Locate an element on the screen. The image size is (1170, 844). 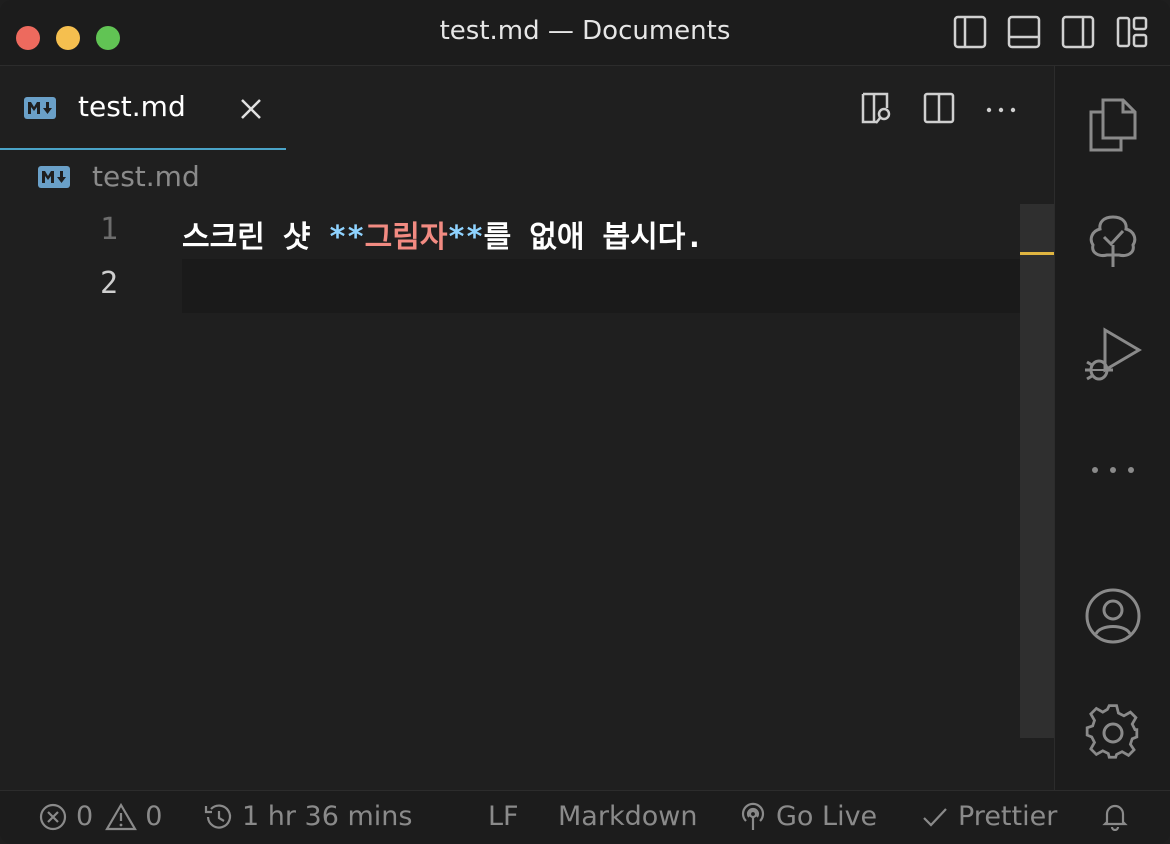
tab-test-md: test.md is located at coordinates (143, 108).